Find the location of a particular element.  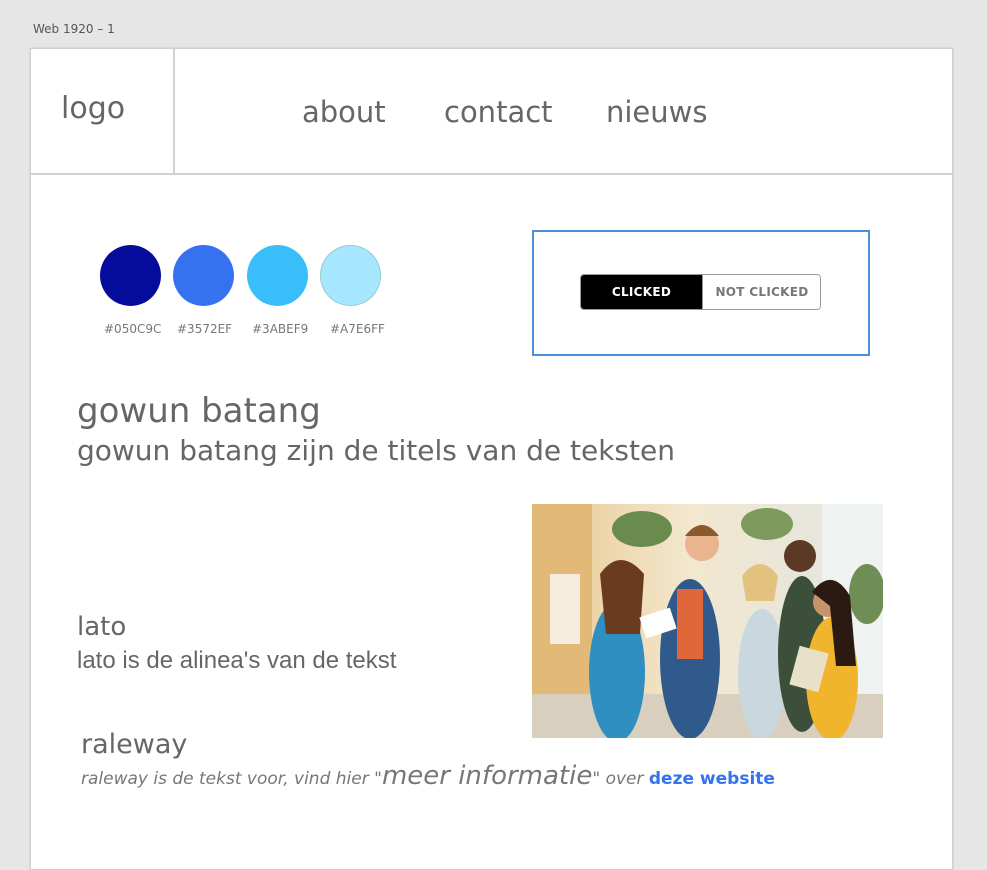

site-header: logo about contact nieuws is located at coordinates (491, 112).